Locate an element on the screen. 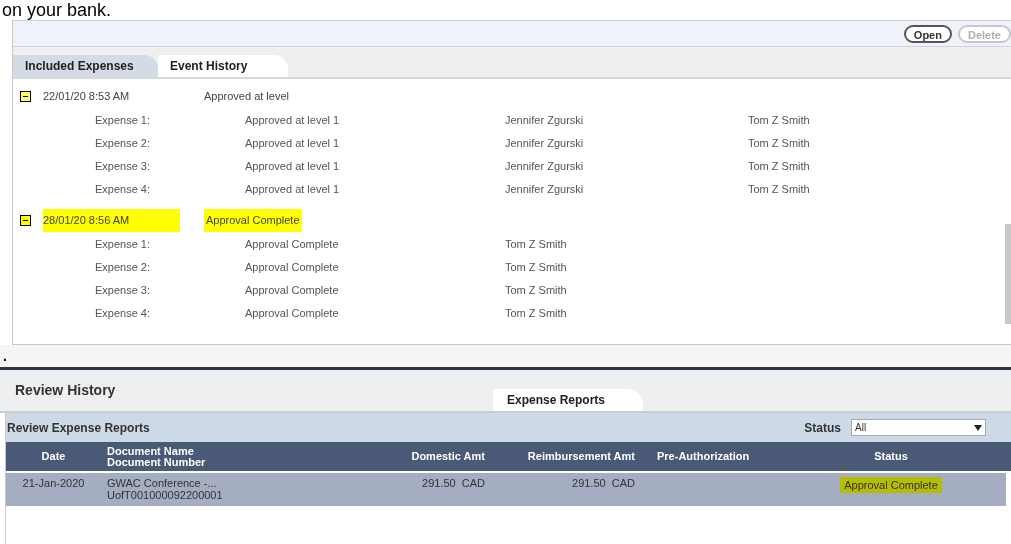  table-cell-text: 21-Jan-2020 is located at coordinates (53, 483).